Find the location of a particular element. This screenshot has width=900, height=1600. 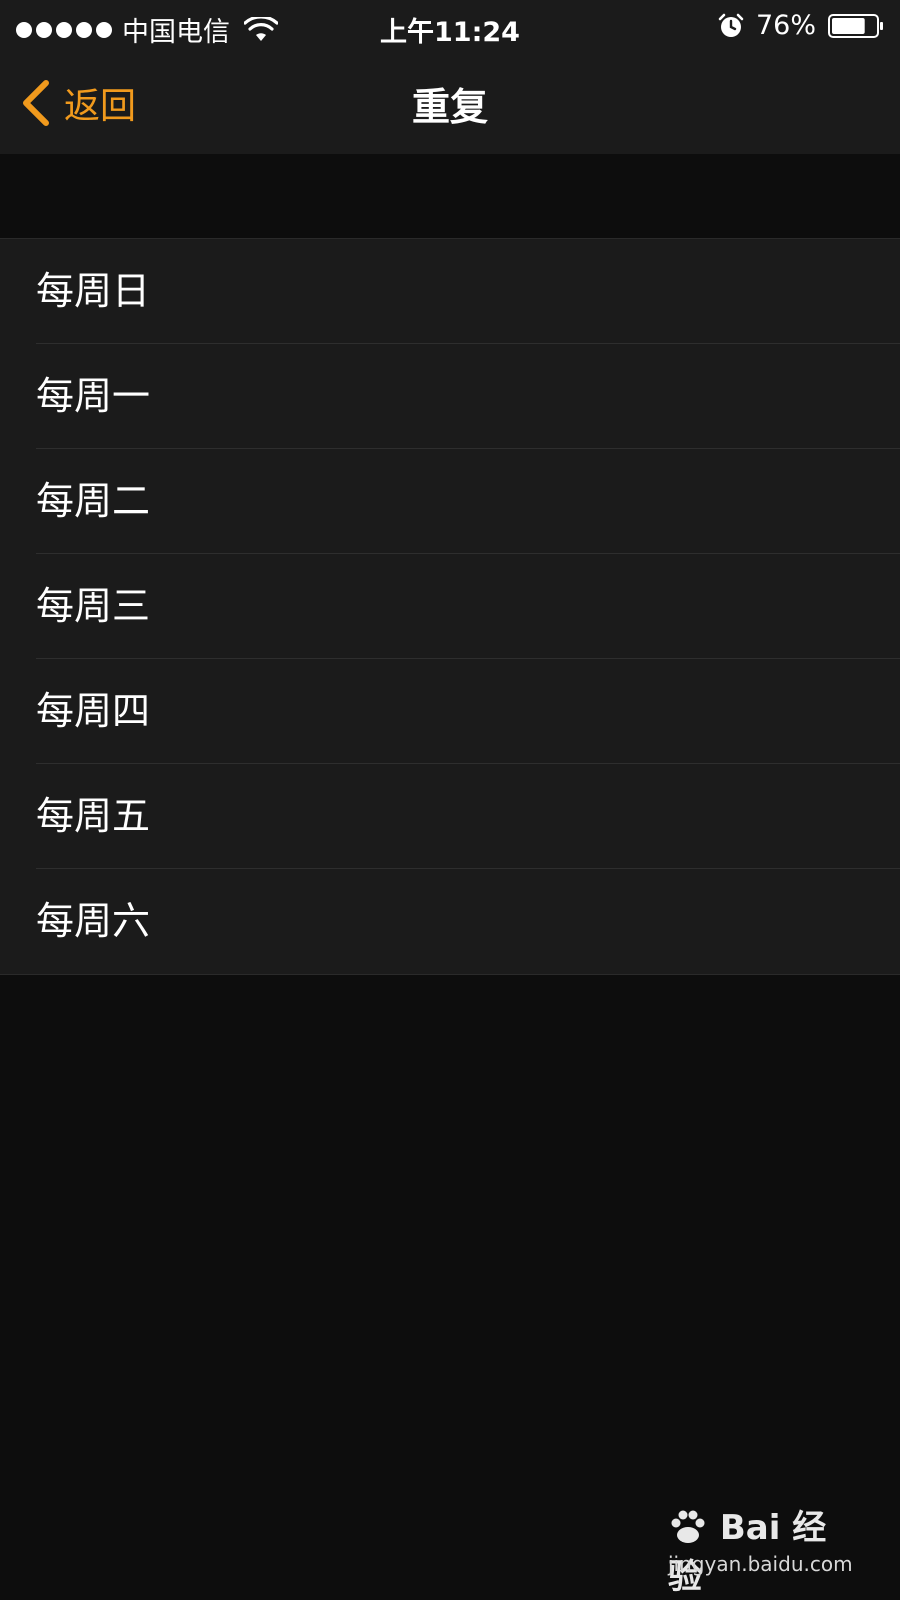

battery-icon is located at coordinates (855, 25).